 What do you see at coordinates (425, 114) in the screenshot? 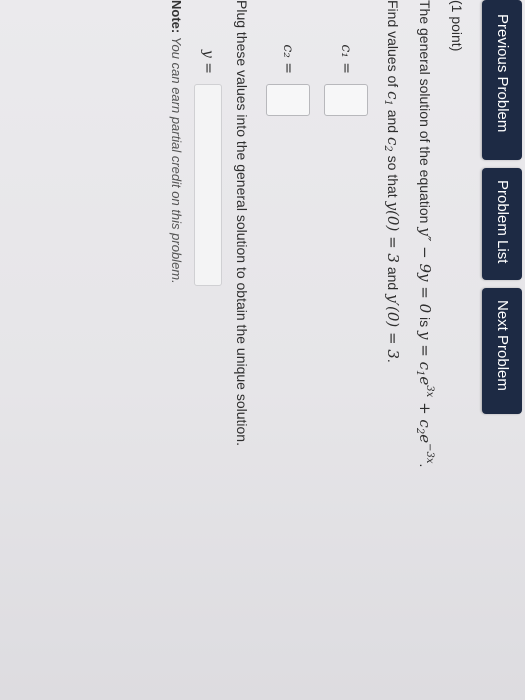
I see `statement-prefix: The general solution of the equation` at bounding box center [425, 114].